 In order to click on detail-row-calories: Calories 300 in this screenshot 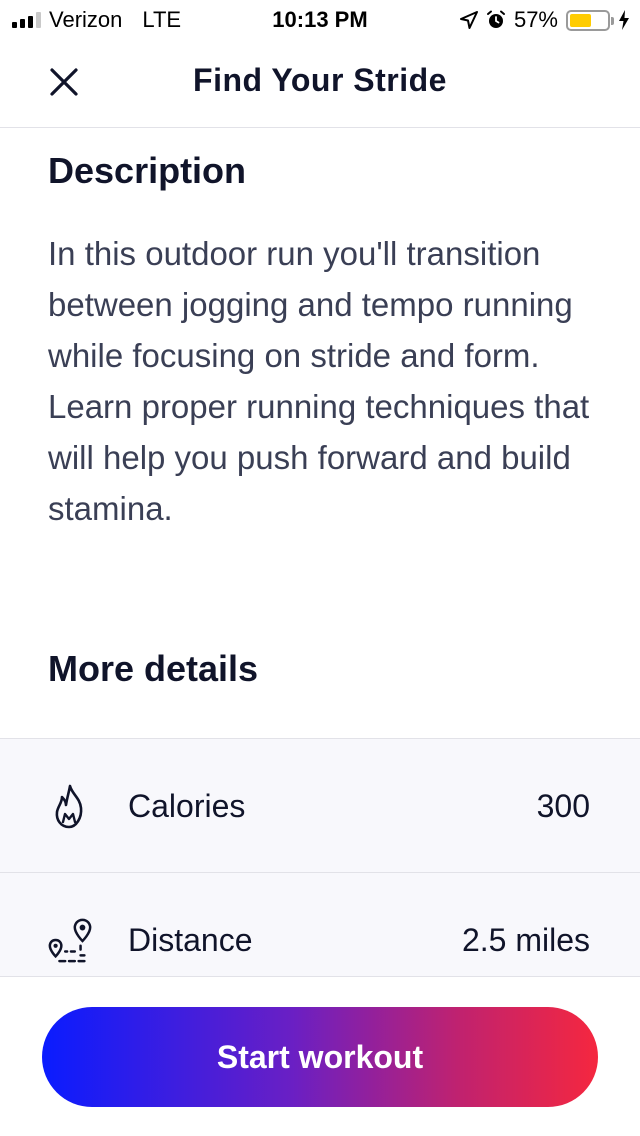, I will do `click(320, 806)`.